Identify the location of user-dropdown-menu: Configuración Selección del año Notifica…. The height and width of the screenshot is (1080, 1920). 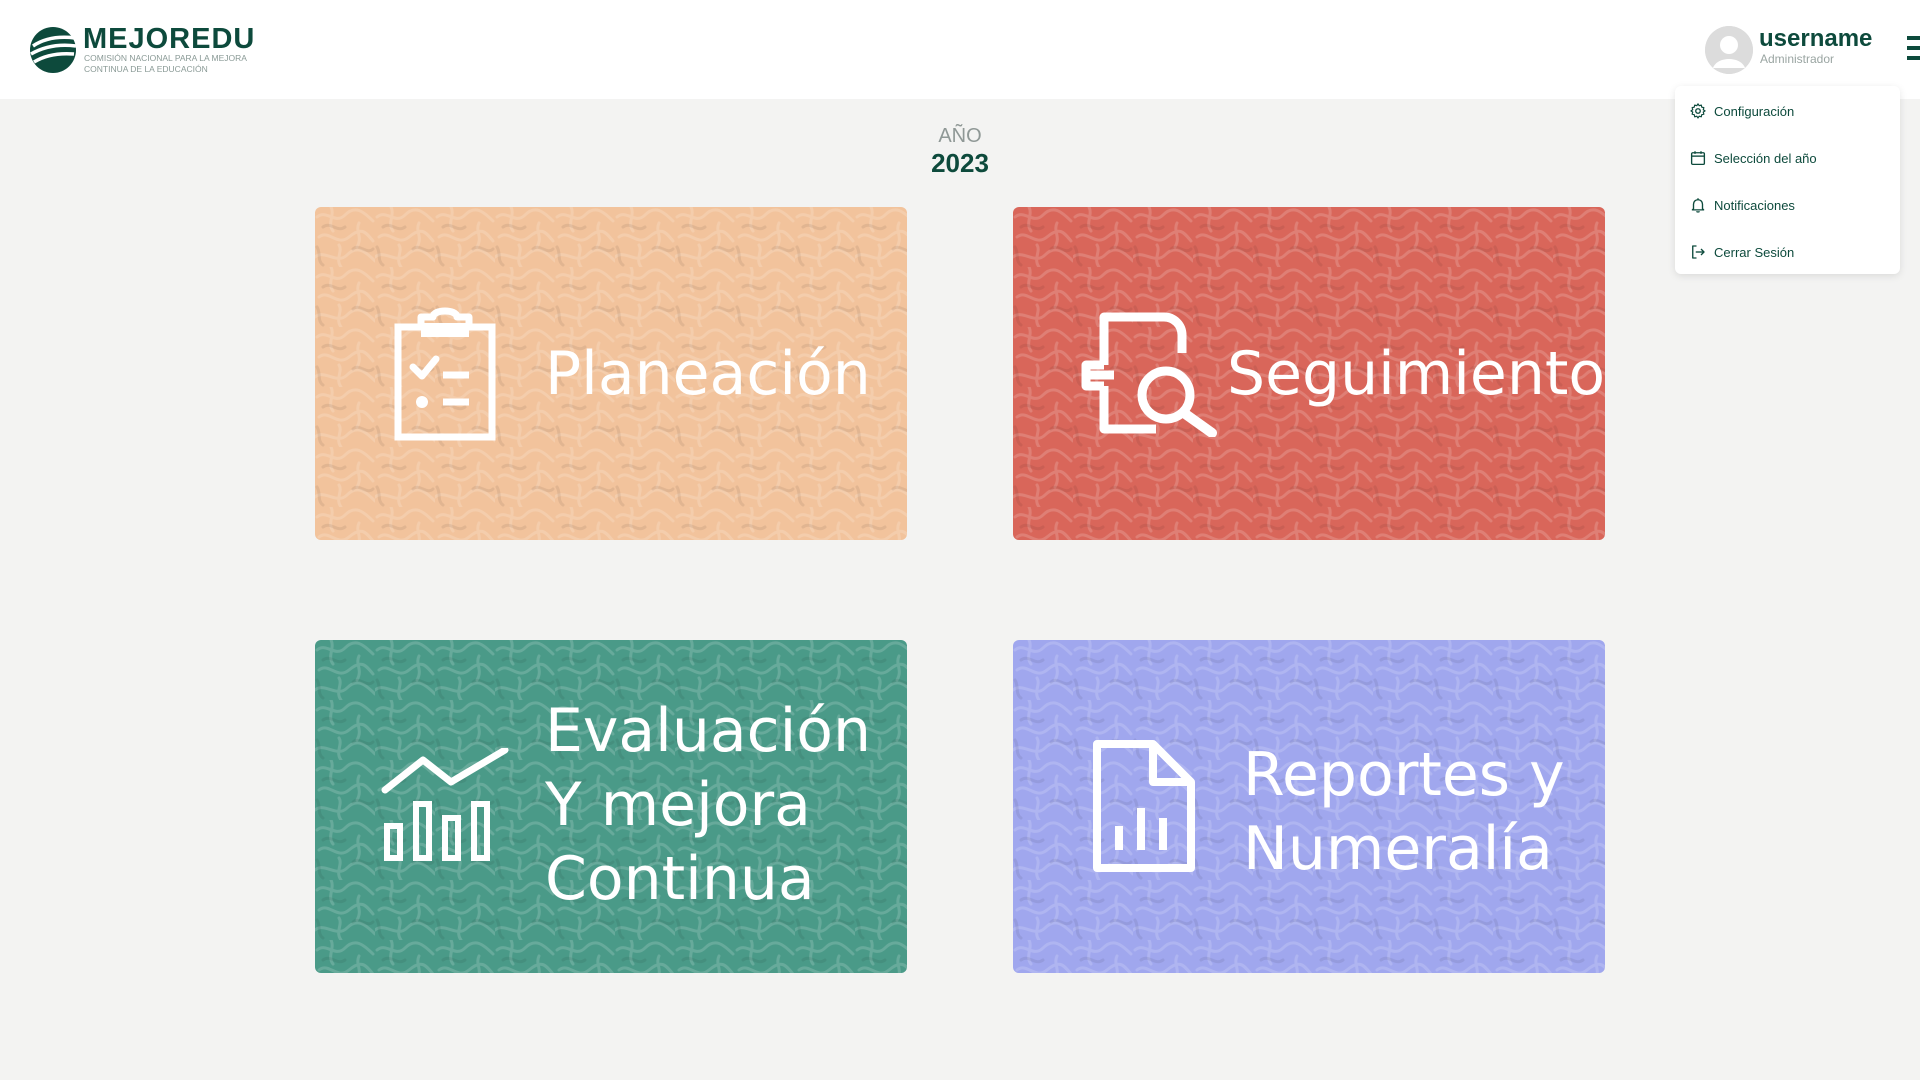
(1787, 180).